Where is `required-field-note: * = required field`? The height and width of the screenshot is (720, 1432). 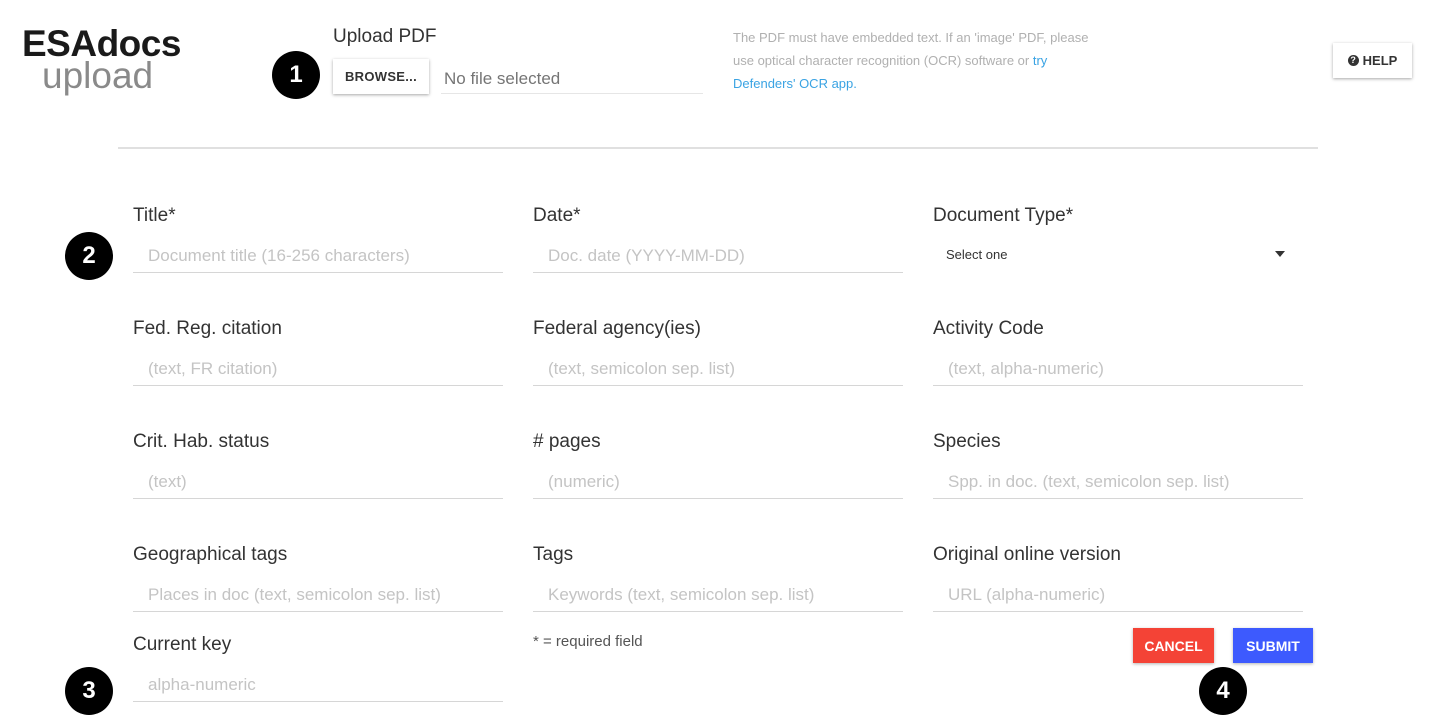 required-field-note: * = required field is located at coordinates (588, 641).